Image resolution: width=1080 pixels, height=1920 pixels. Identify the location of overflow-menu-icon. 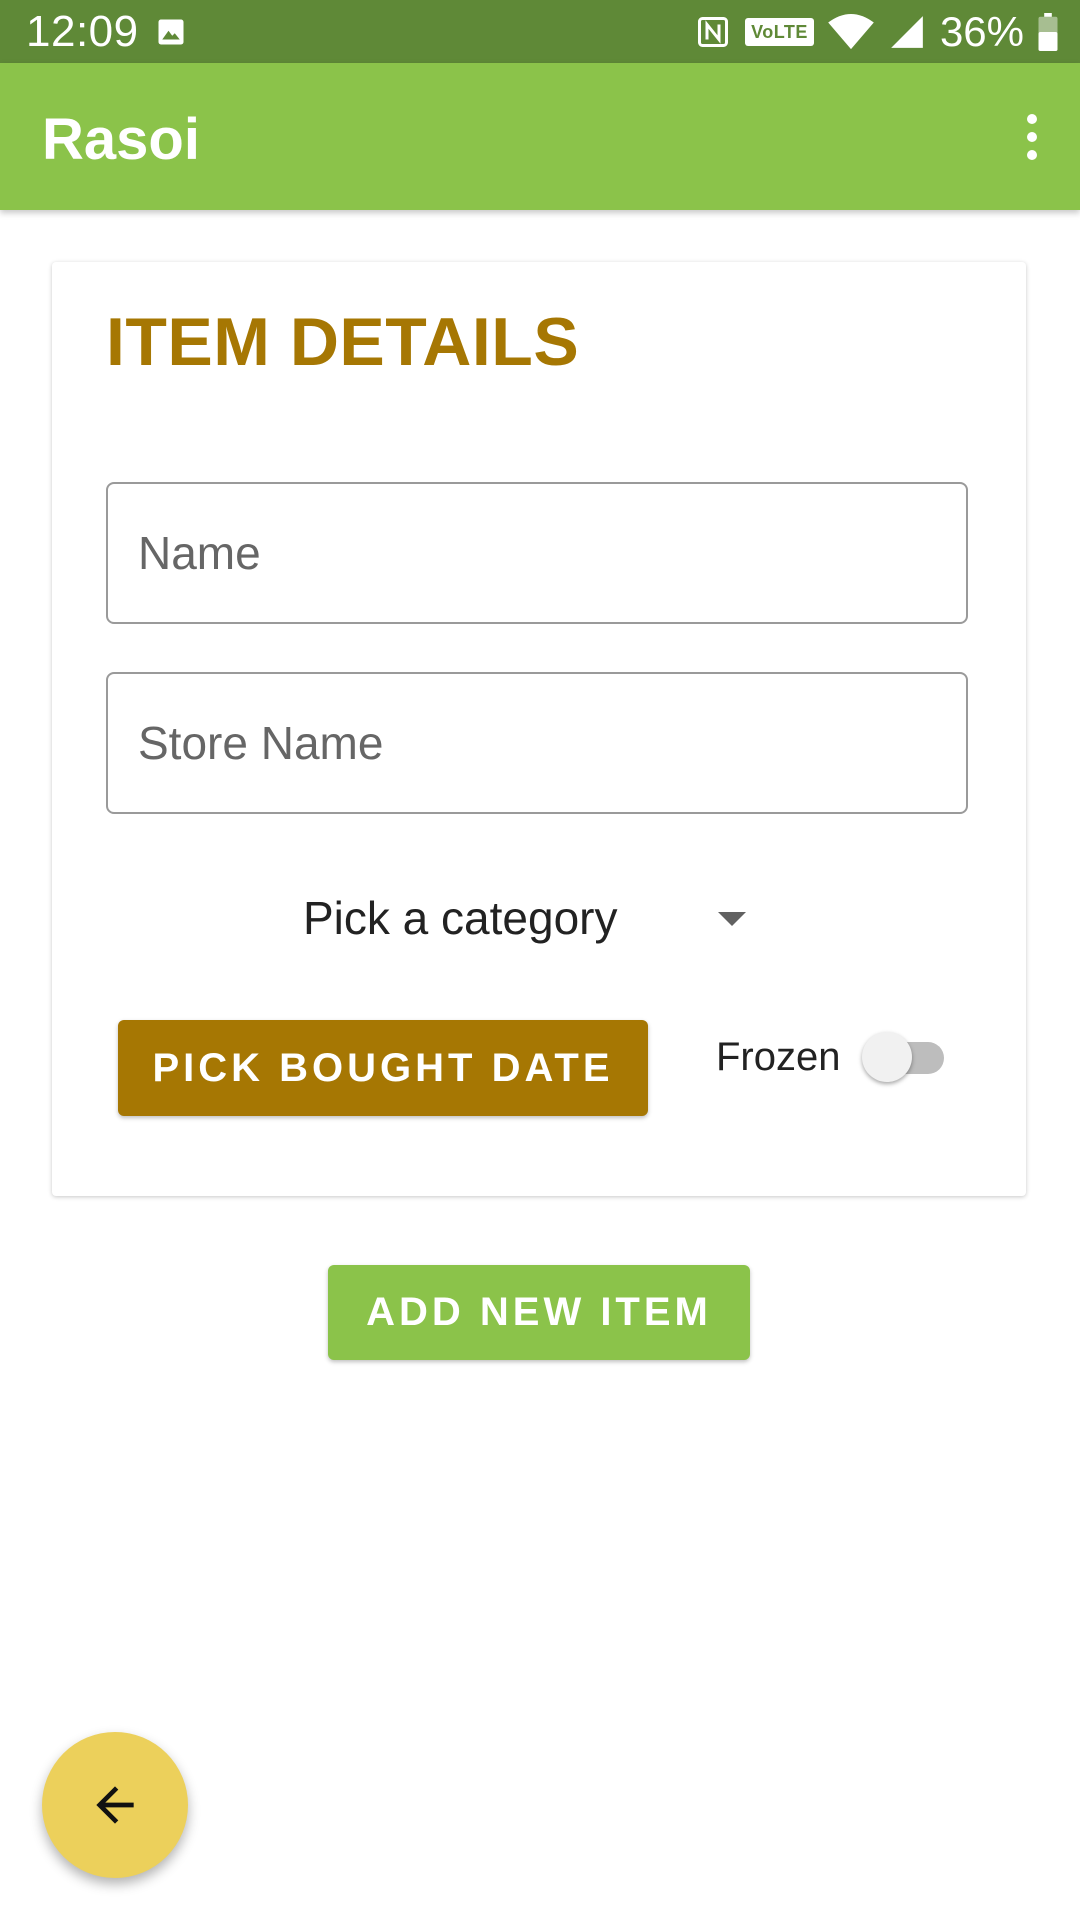
(1032, 137).